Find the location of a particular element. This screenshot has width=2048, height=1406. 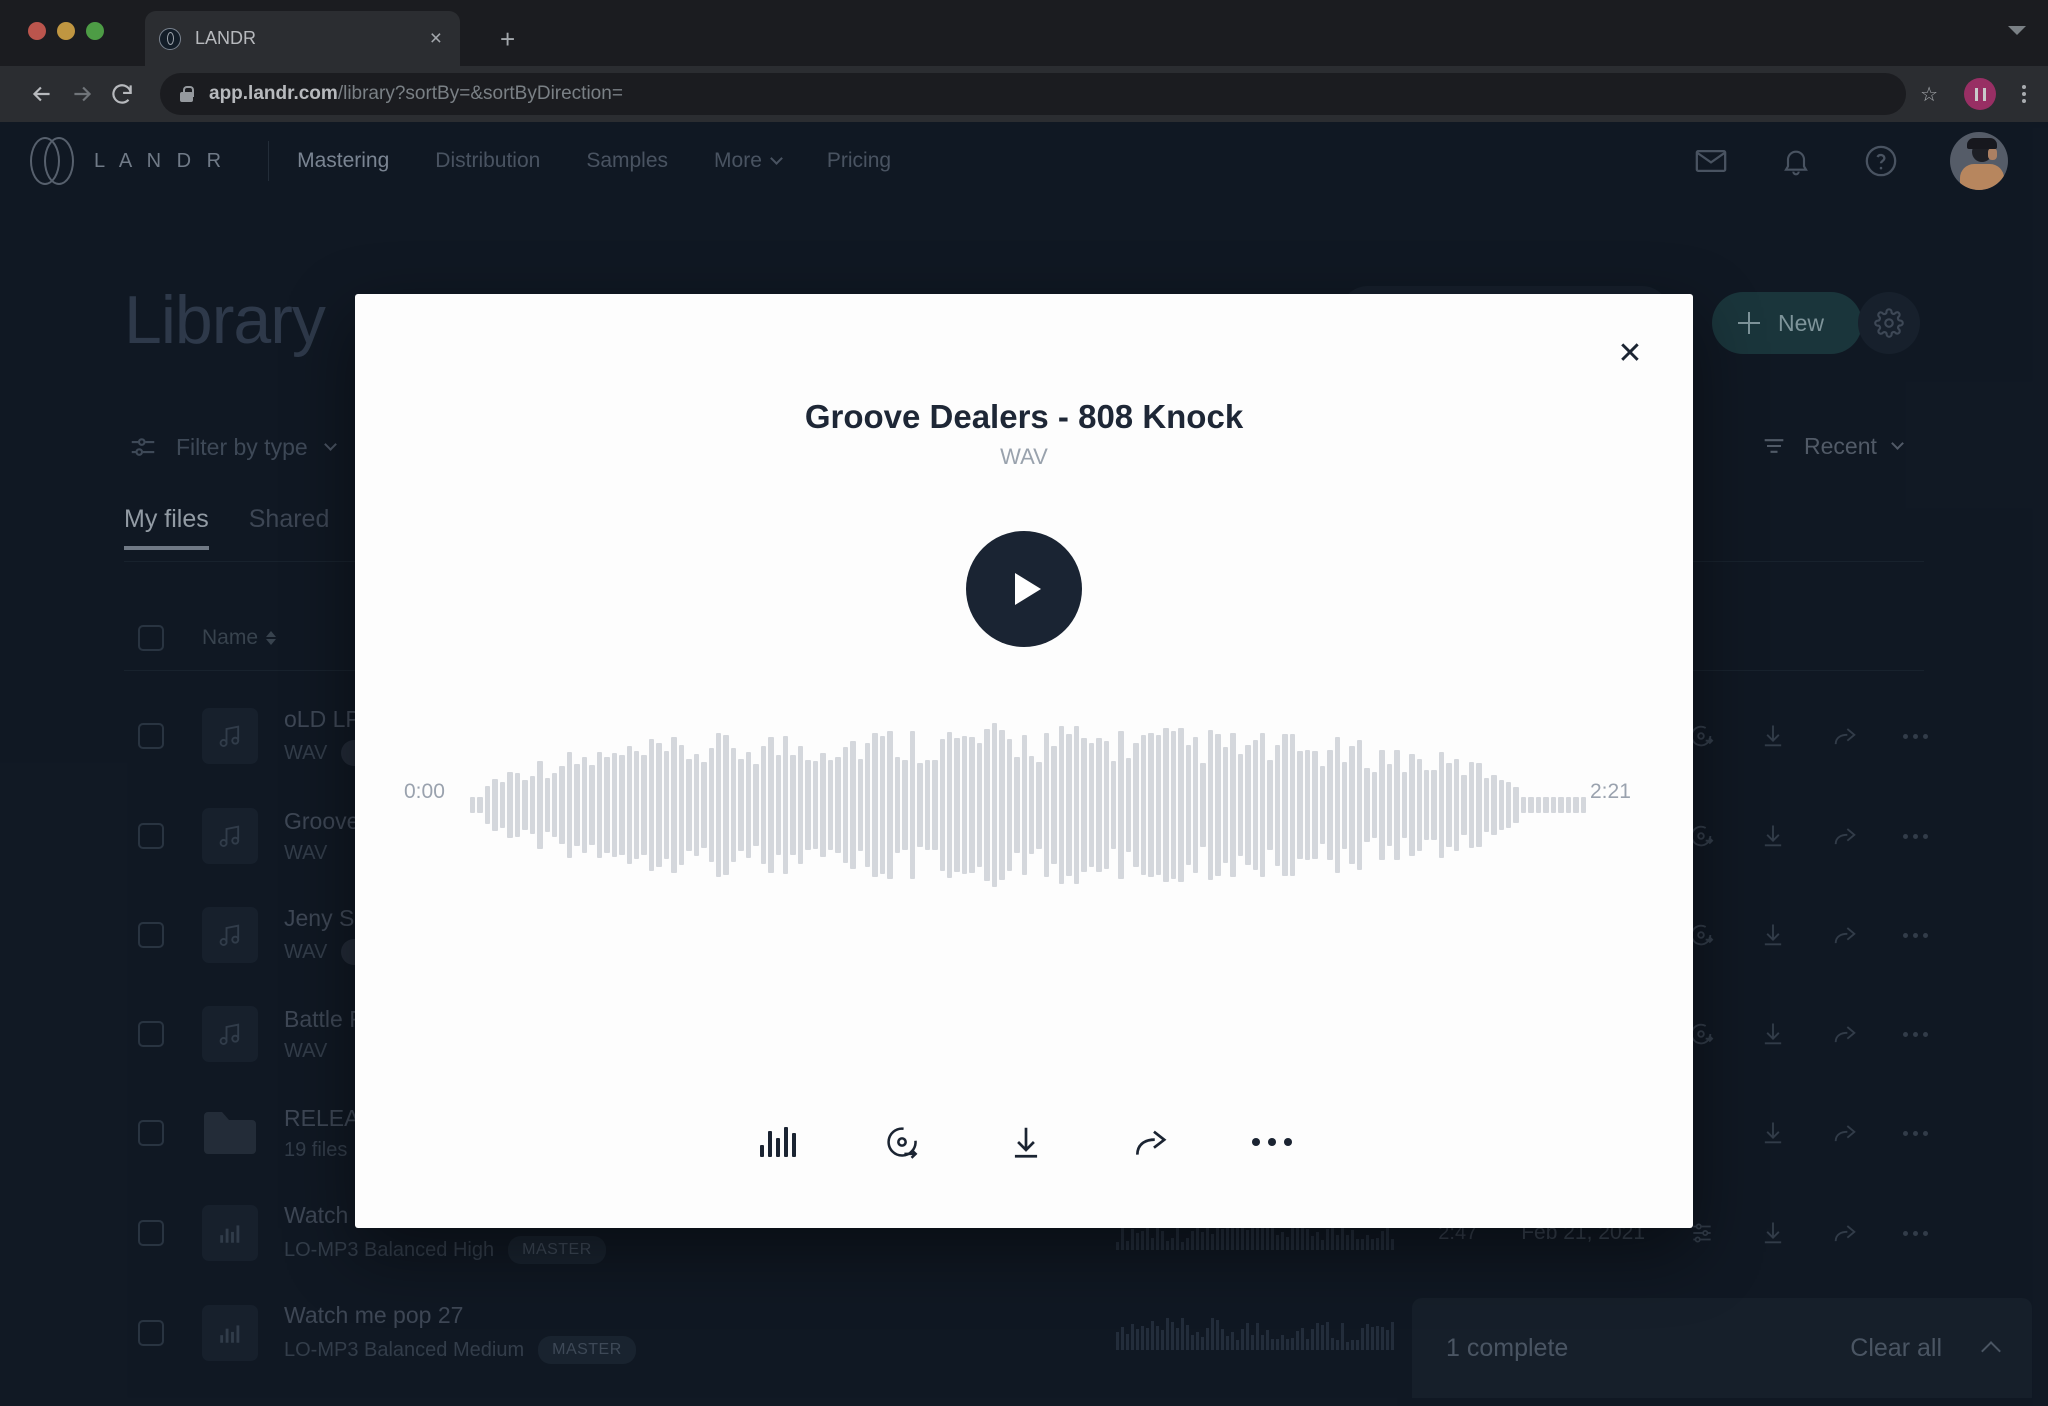

share-icon is located at coordinates (1151, 1142).